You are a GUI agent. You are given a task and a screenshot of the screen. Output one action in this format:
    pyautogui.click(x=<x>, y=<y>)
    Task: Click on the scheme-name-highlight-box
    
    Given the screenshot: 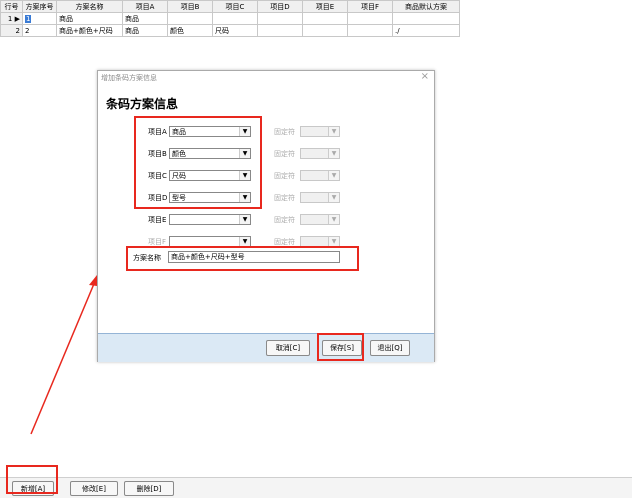 What is the action you would take?
    pyautogui.click(x=242, y=258)
    